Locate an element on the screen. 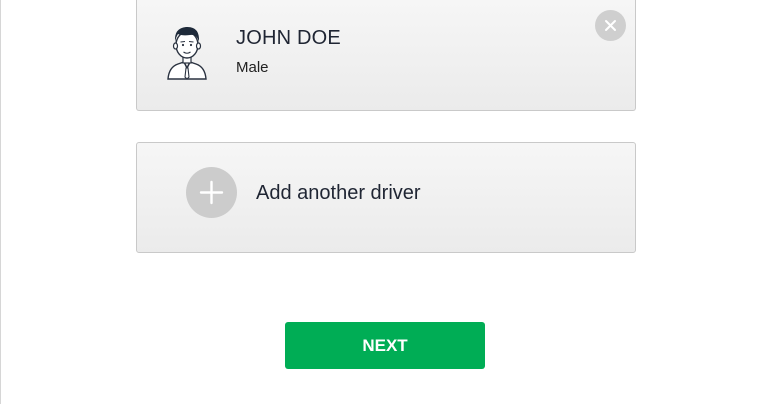  plus-icon is located at coordinates (211, 192).